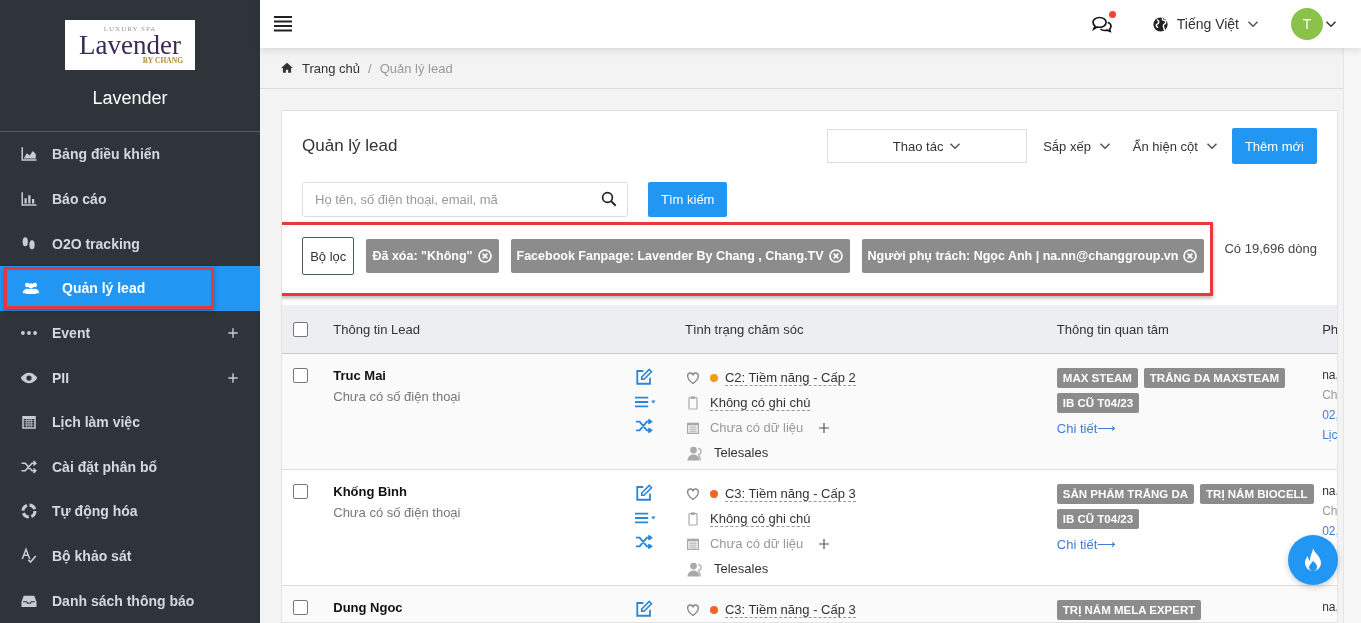 Image resolution: width=1361 pixels, height=623 pixels. What do you see at coordinates (1033, 256) in the screenshot?
I see `filter-chip: Người phụ trách: Ngọc Anh | na.nn@changgroup.vn` at bounding box center [1033, 256].